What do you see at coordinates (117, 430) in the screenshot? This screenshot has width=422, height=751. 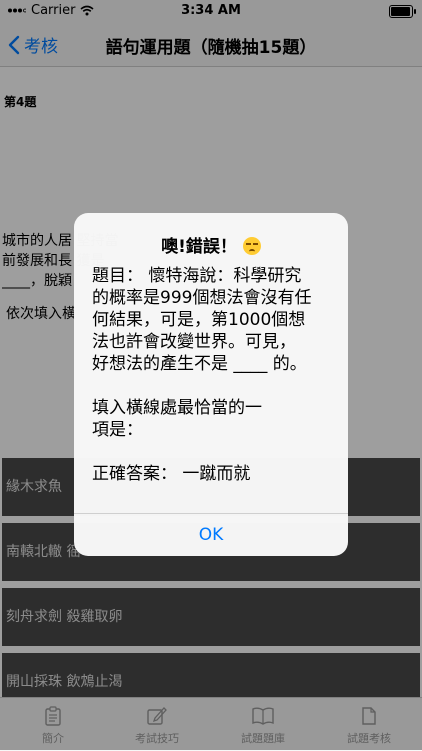 I see `alert-message-line: 項是：` at bounding box center [117, 430].